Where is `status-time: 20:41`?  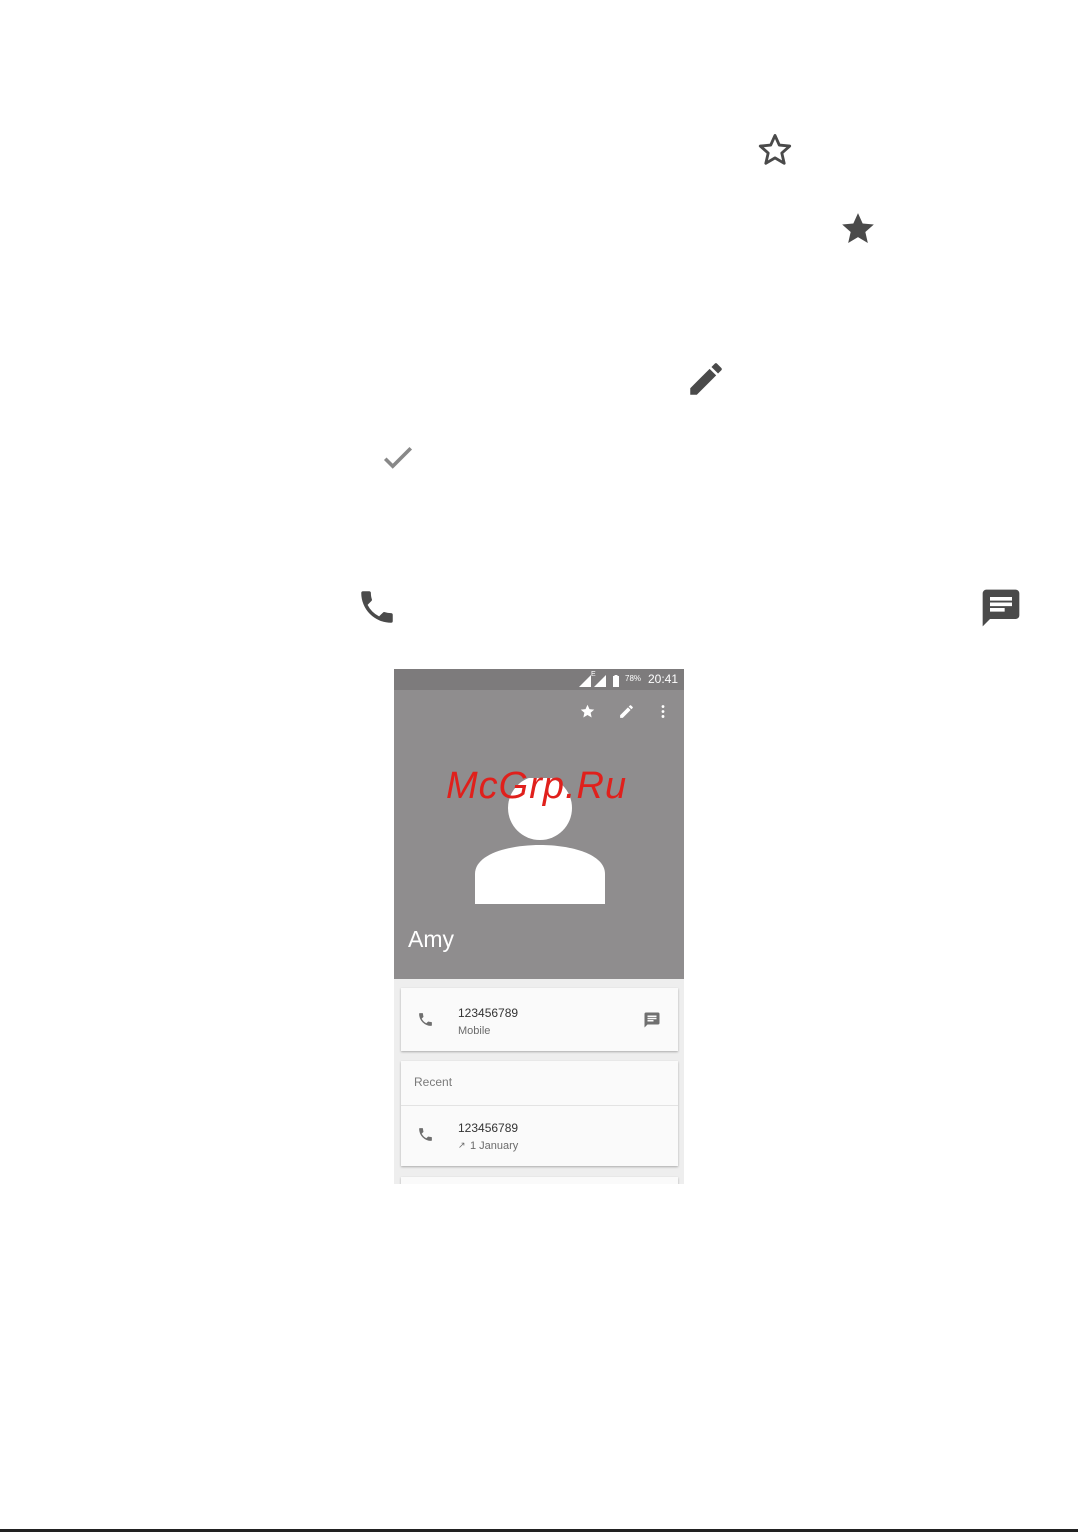 status-time: 20:41 is located at coordinates (662, 679).